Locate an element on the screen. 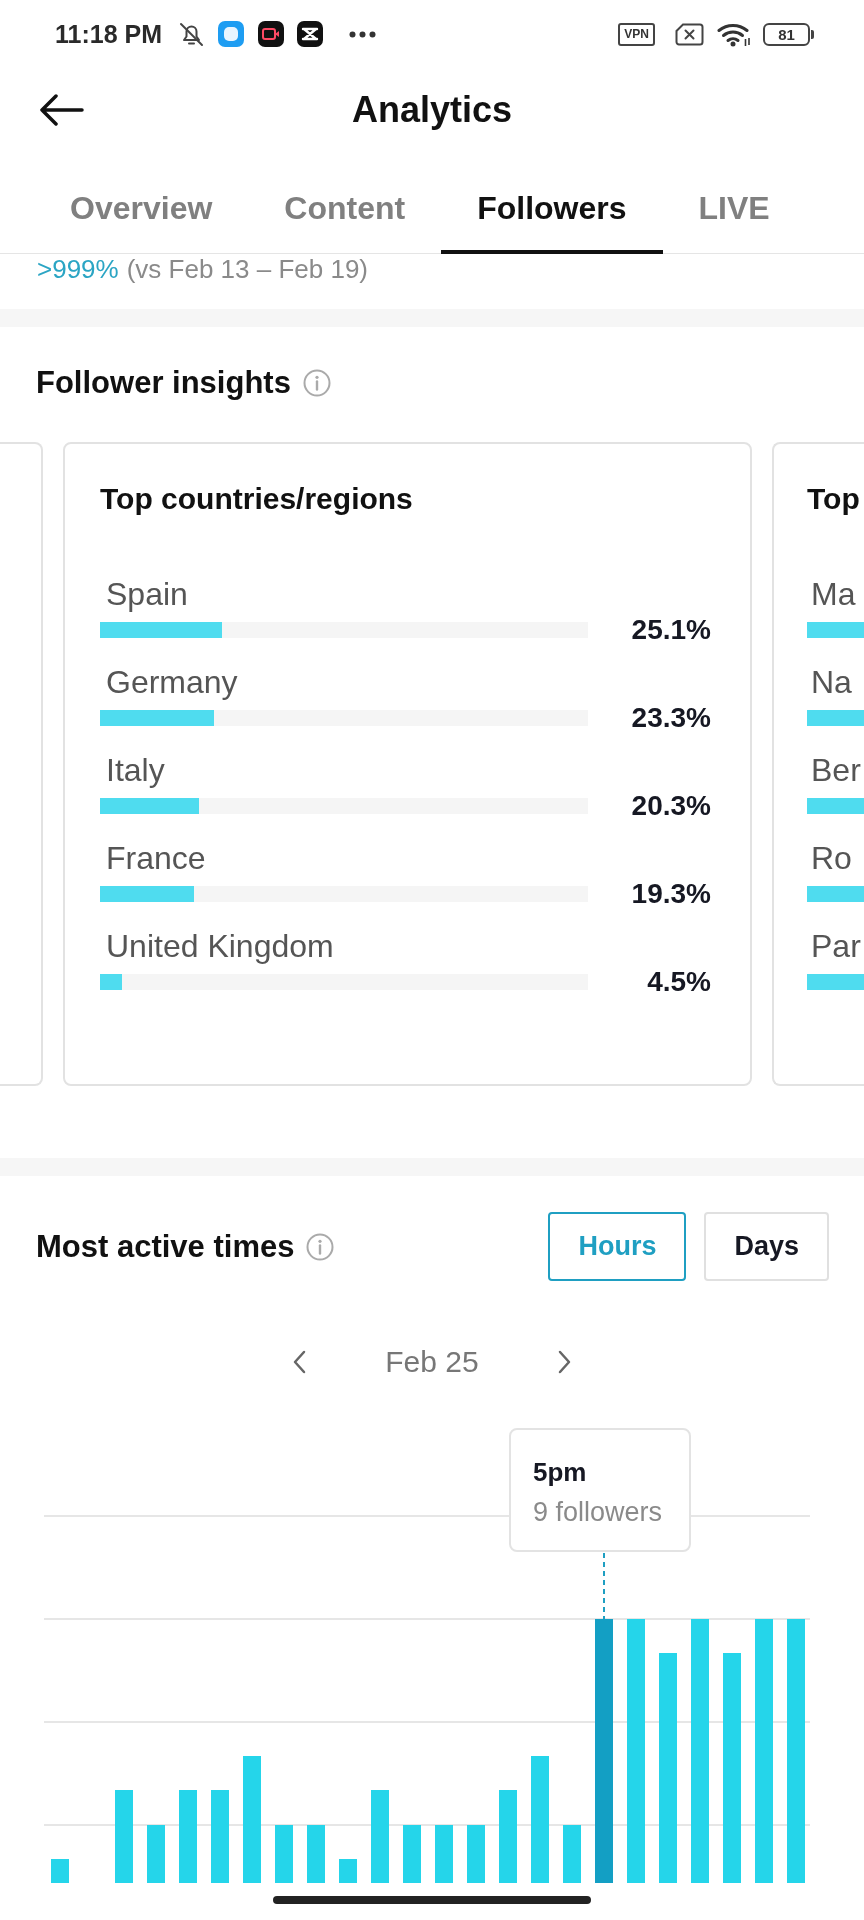 The image size is (864, 1920). location-name: Na is located at coordinates (831, 682).